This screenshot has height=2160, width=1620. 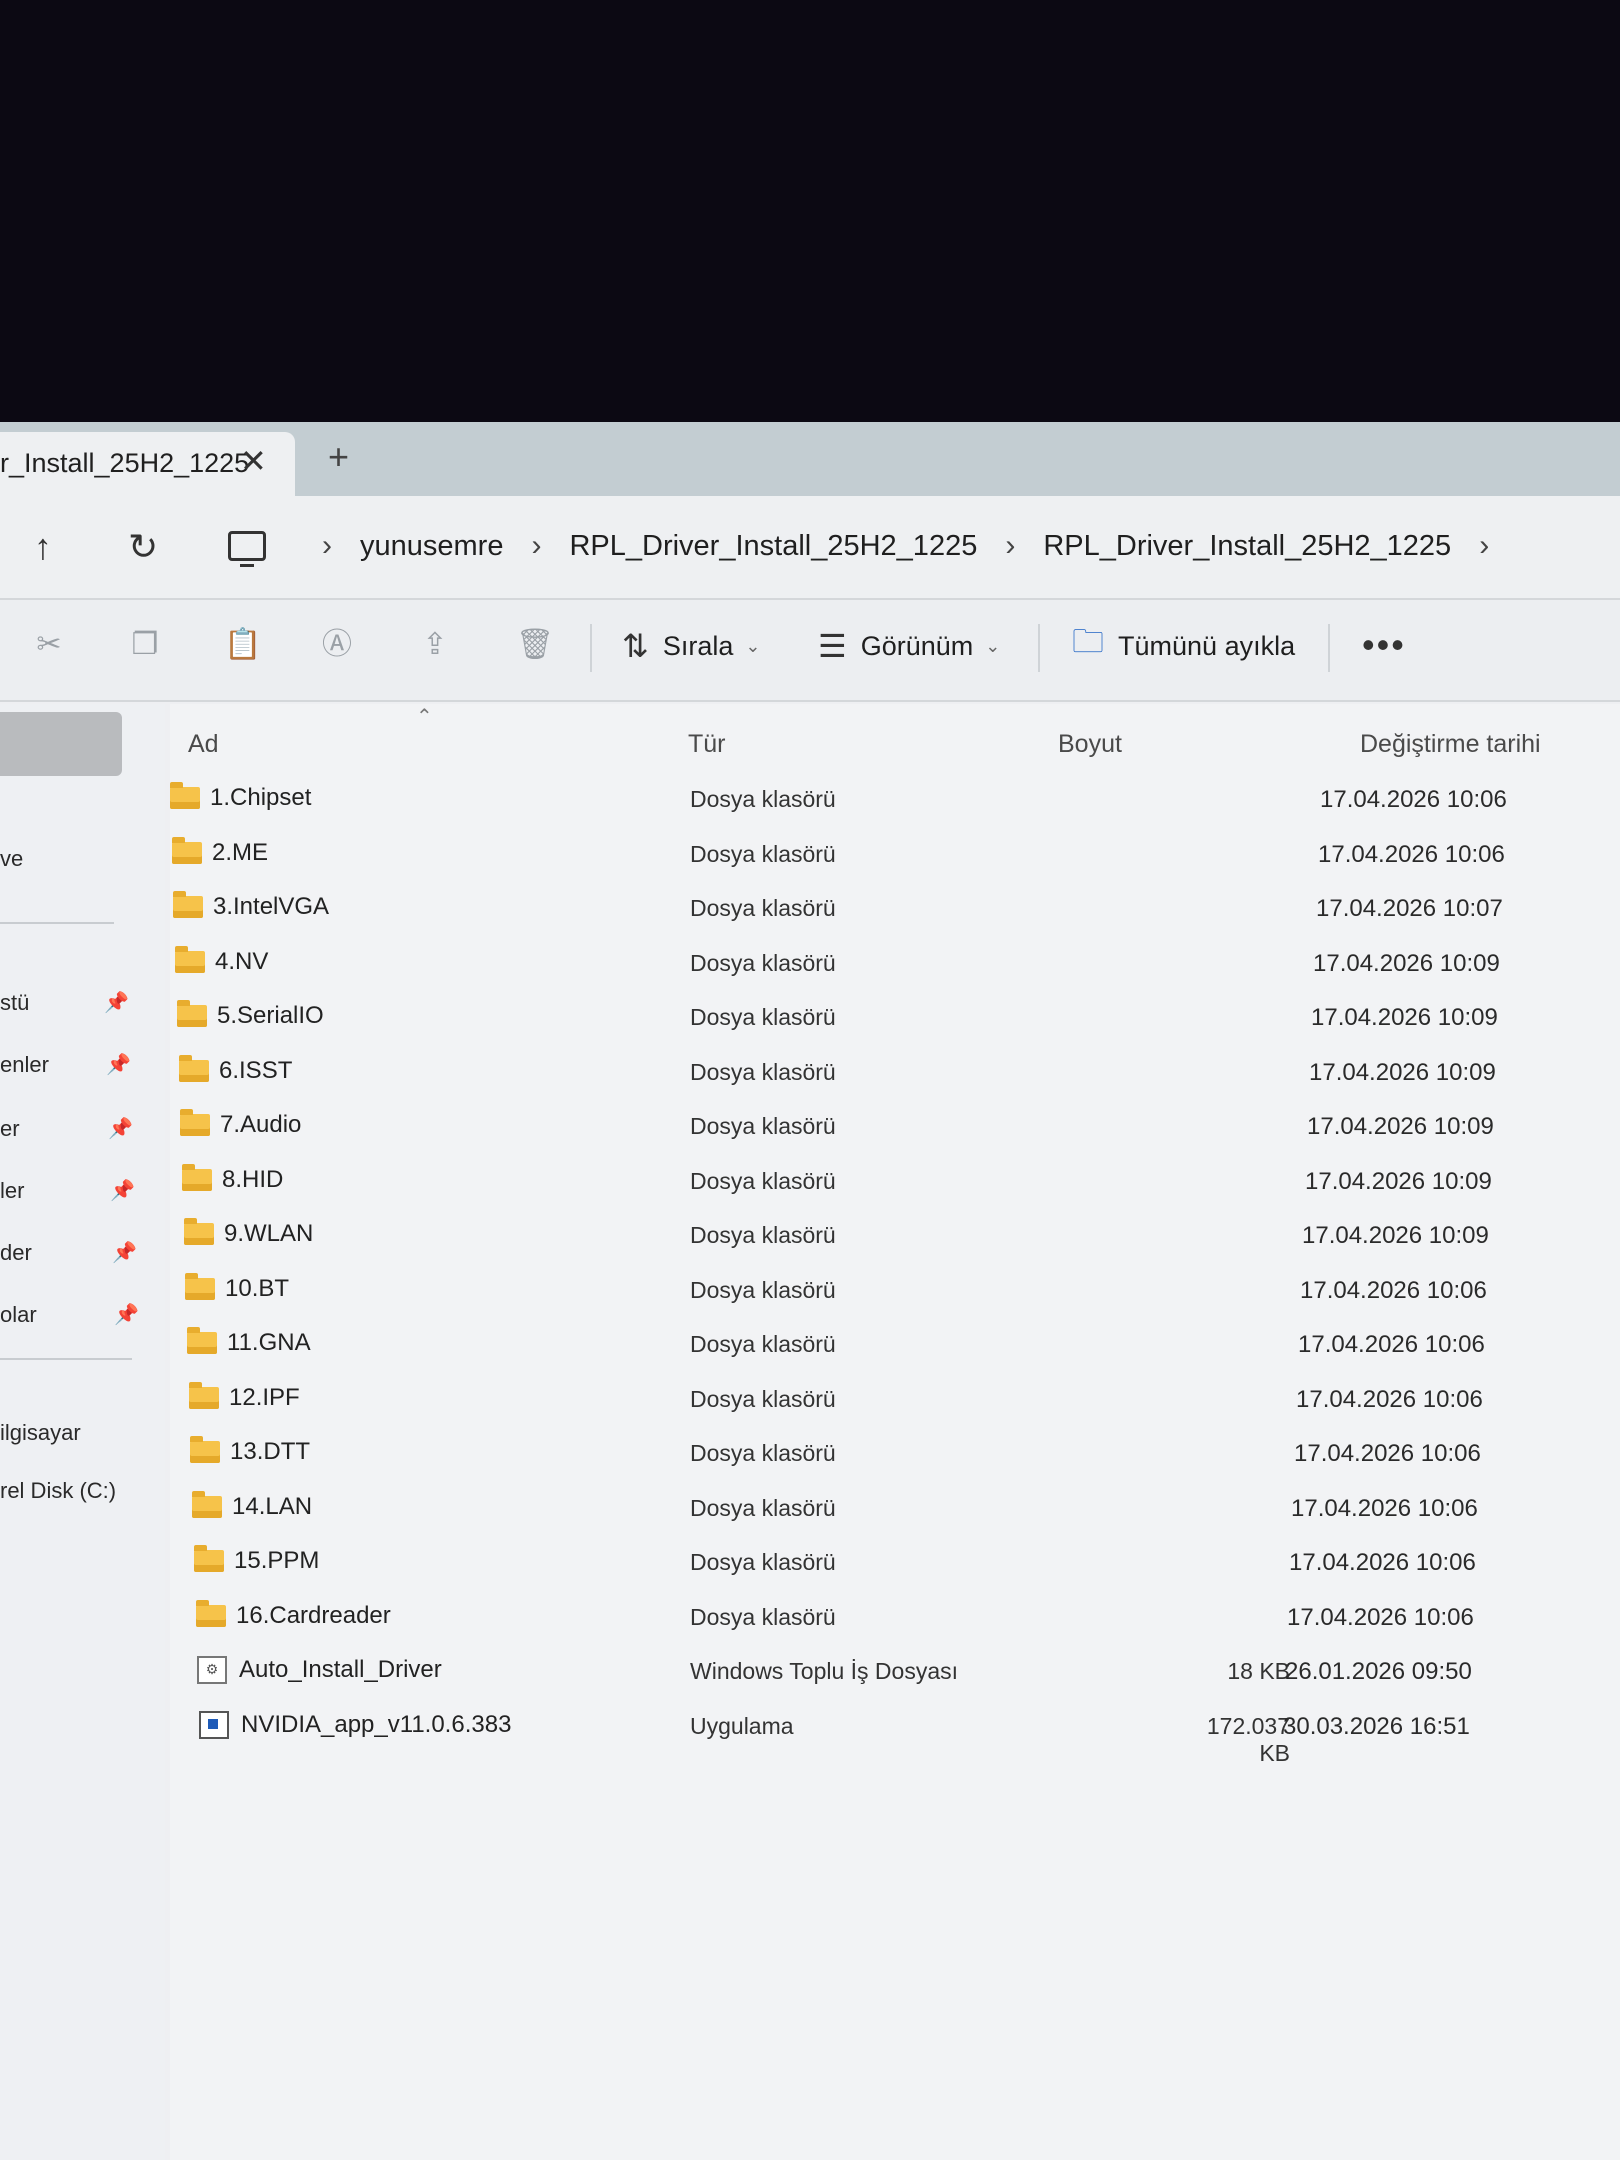 I want to click on tab-title: r_Install_25H2_1225, so click(x=125, y=463).